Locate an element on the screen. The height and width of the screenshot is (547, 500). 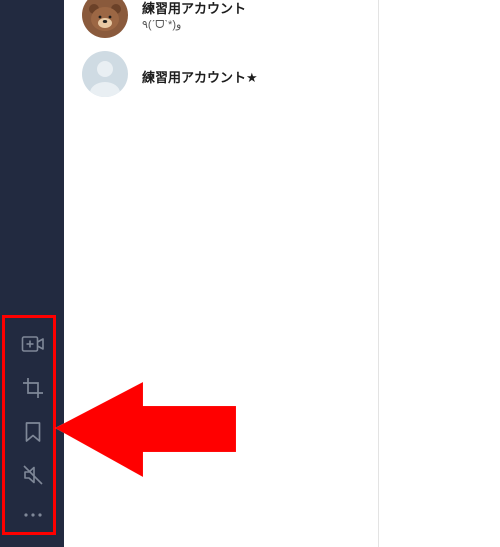
brown-bear-icon is located at coordinates (105, 19).